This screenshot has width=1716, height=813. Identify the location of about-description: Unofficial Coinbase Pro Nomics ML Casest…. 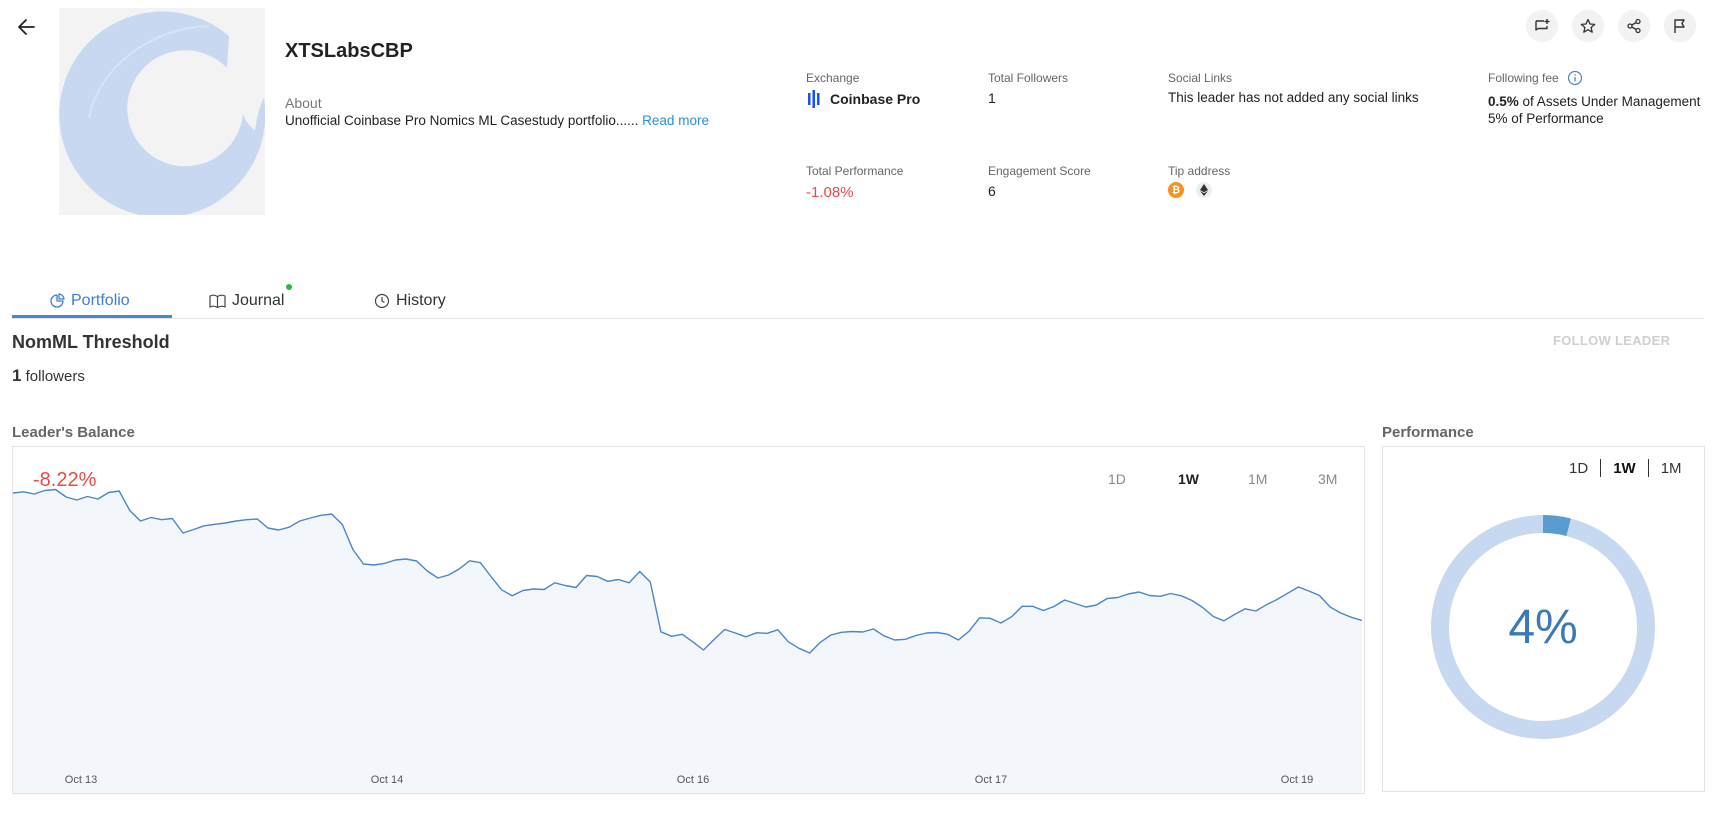
(462, 120).